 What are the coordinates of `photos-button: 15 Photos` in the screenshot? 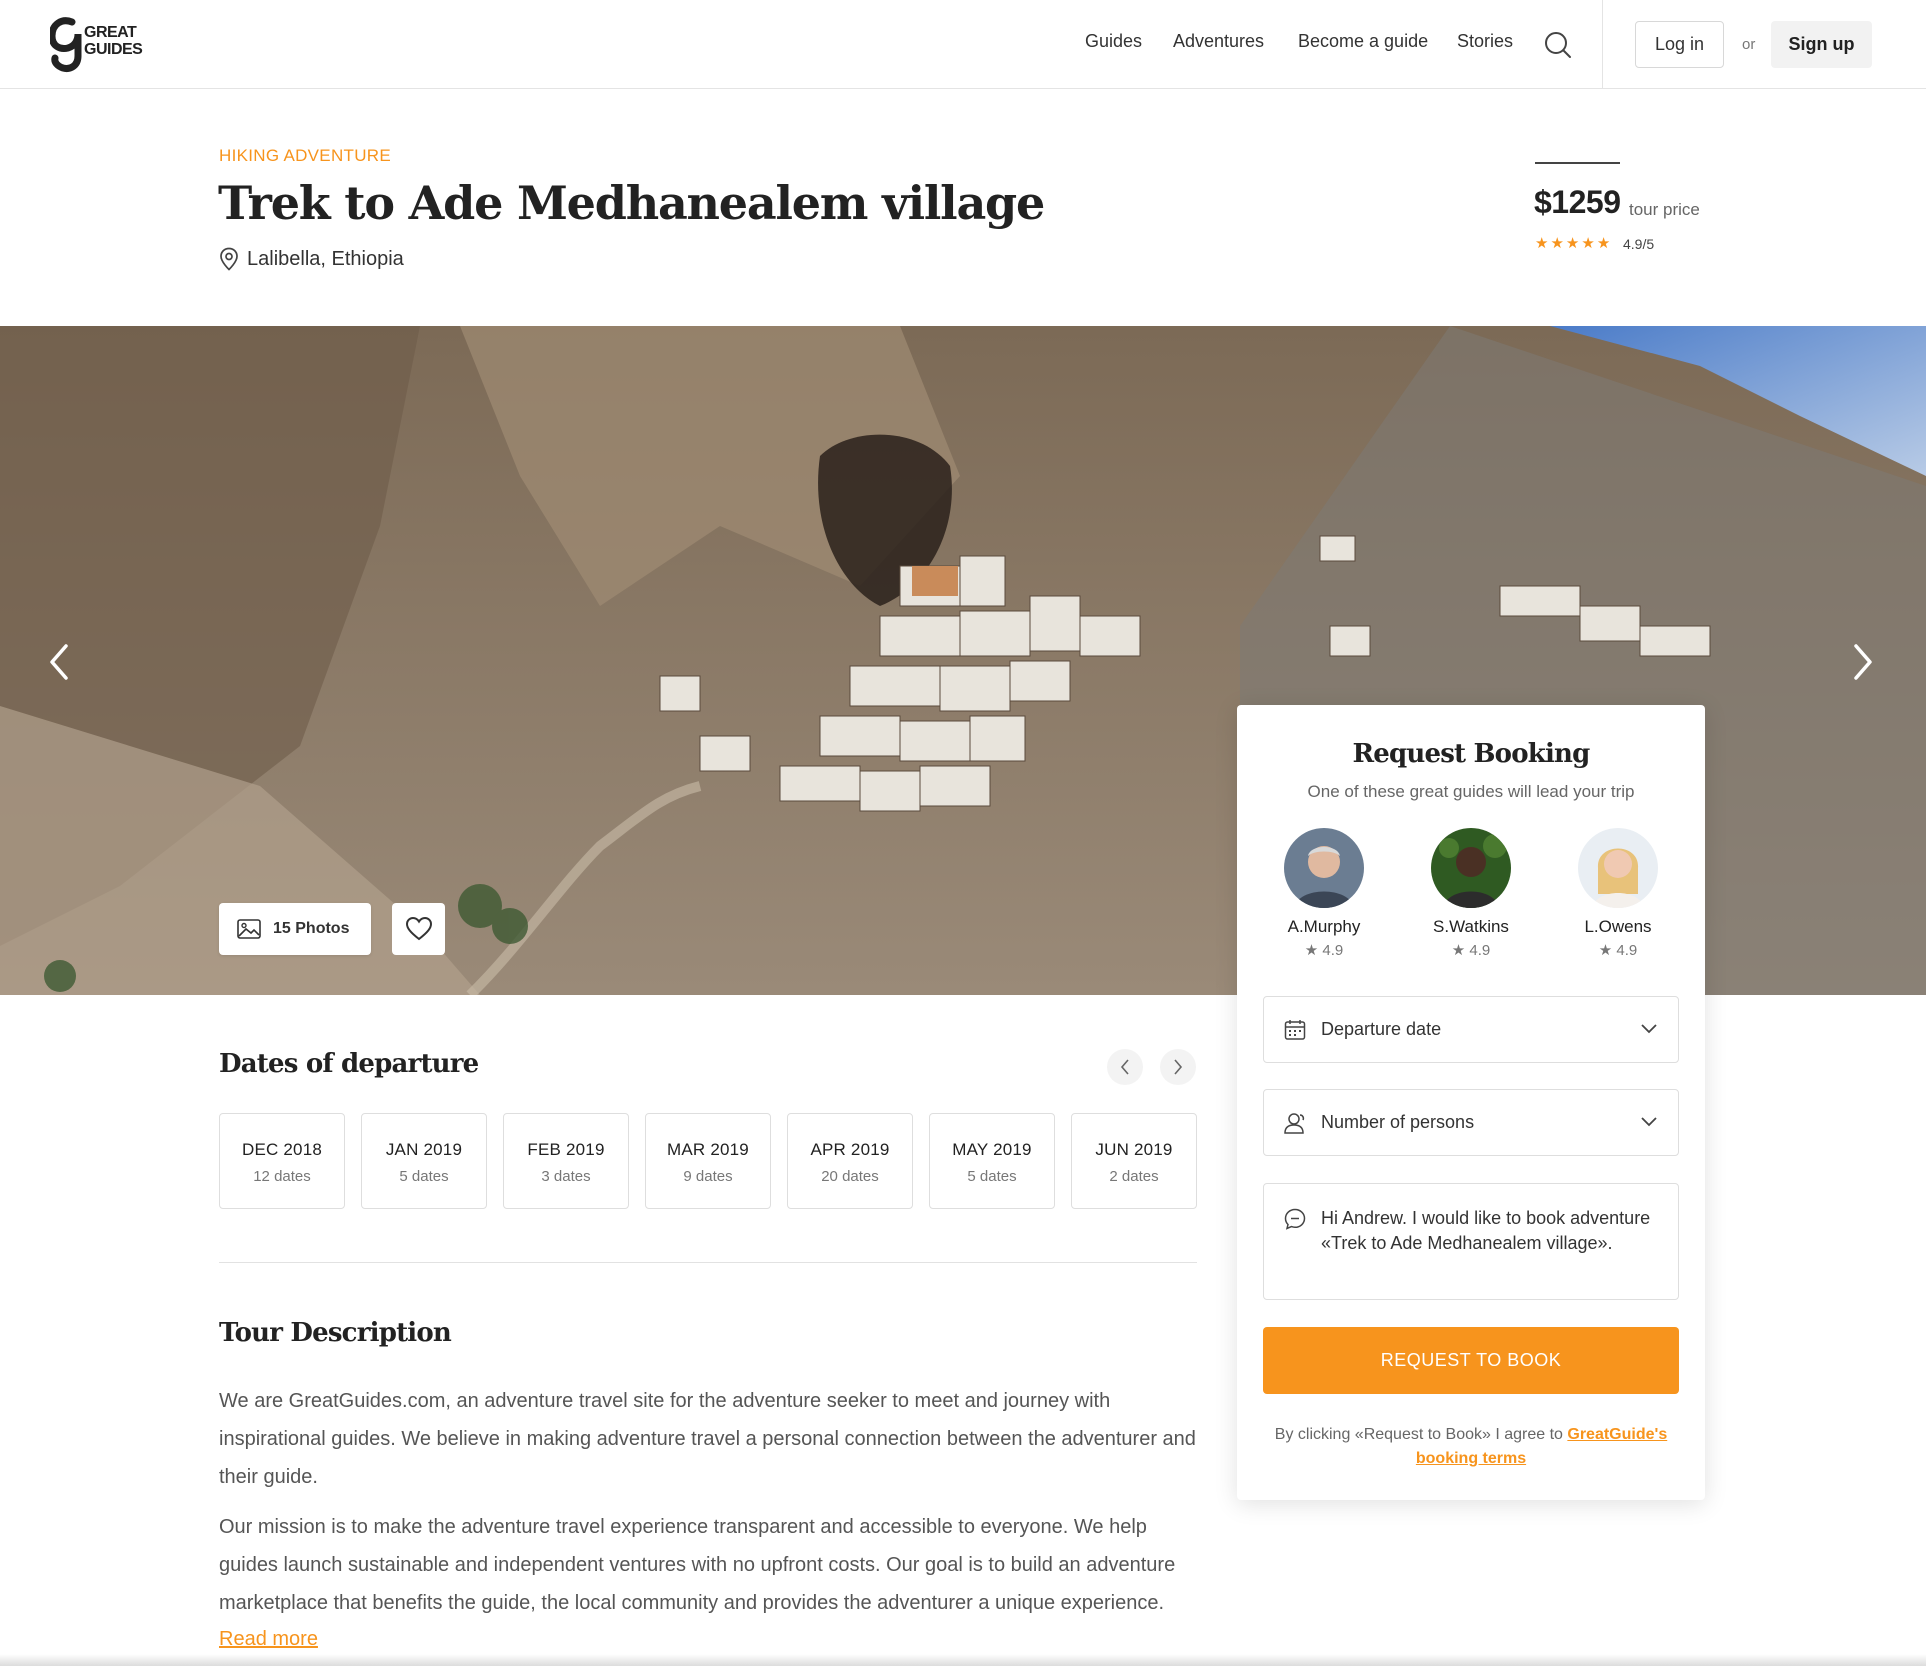 It's located at (295, 929).